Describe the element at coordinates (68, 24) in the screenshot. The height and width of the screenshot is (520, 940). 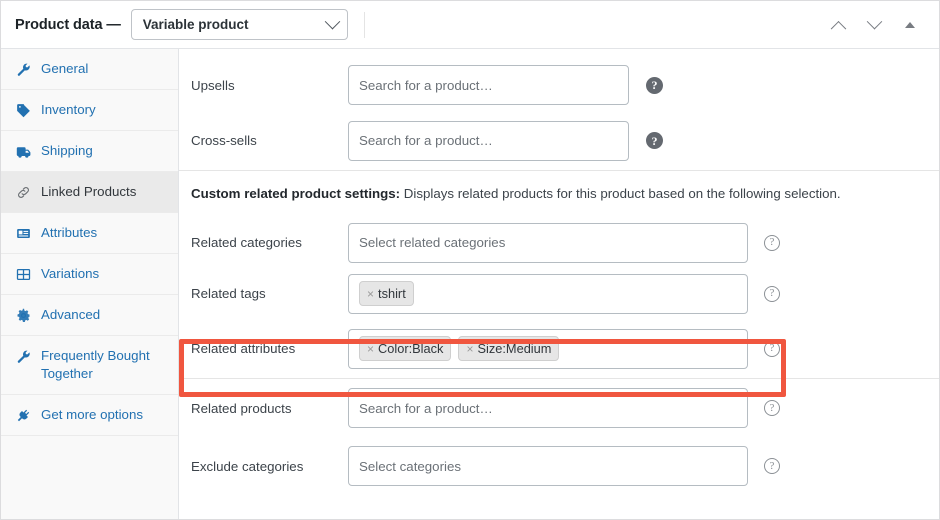
I see `page-title: Product data —` at that location.